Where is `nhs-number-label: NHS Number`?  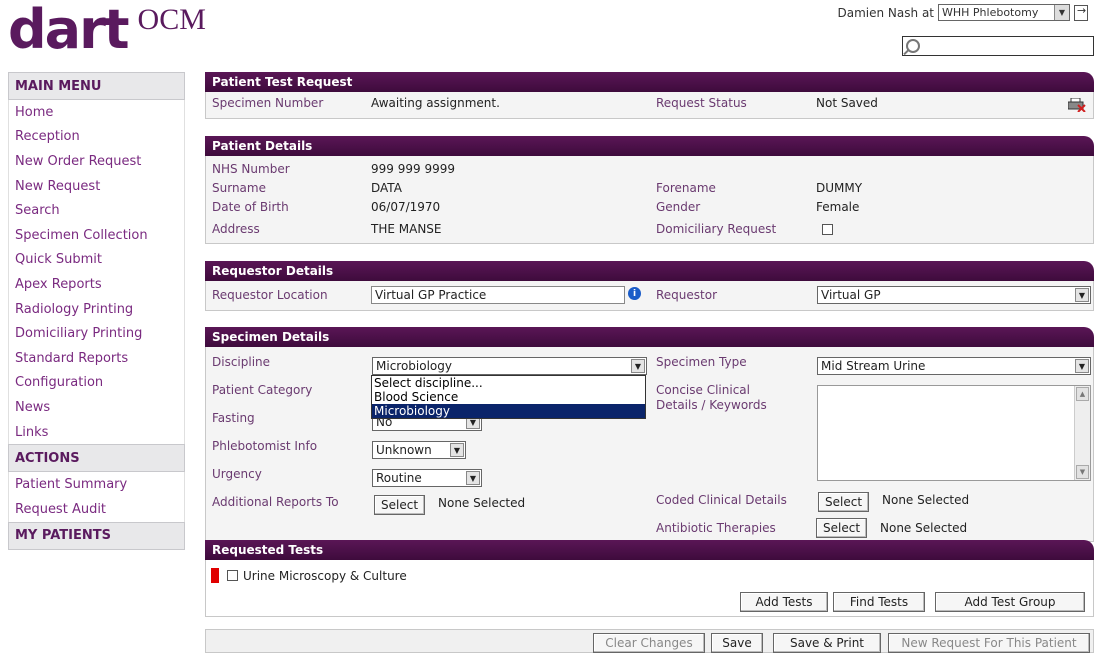
nhs-number-label: NHS Number is located at coordinates (251, 169).